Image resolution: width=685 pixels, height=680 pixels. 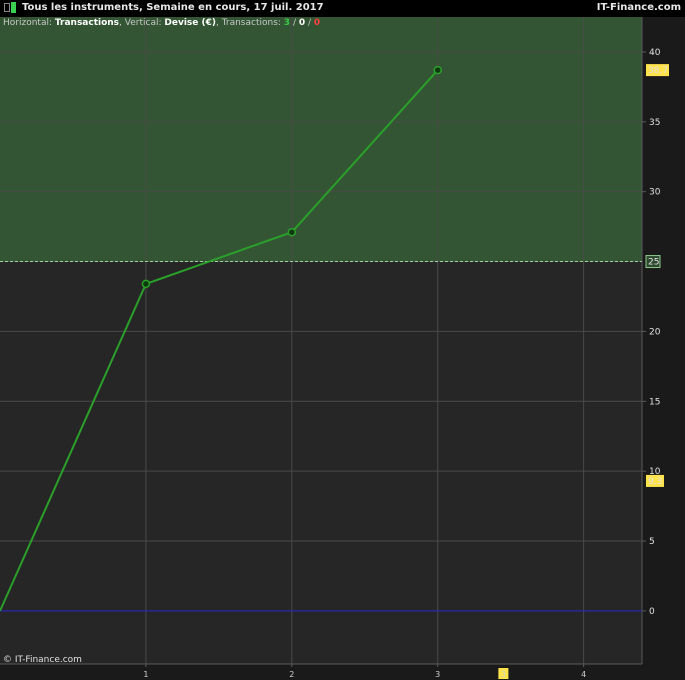 I want to click on x-tick-label: 4, so click(x=583, y=674).